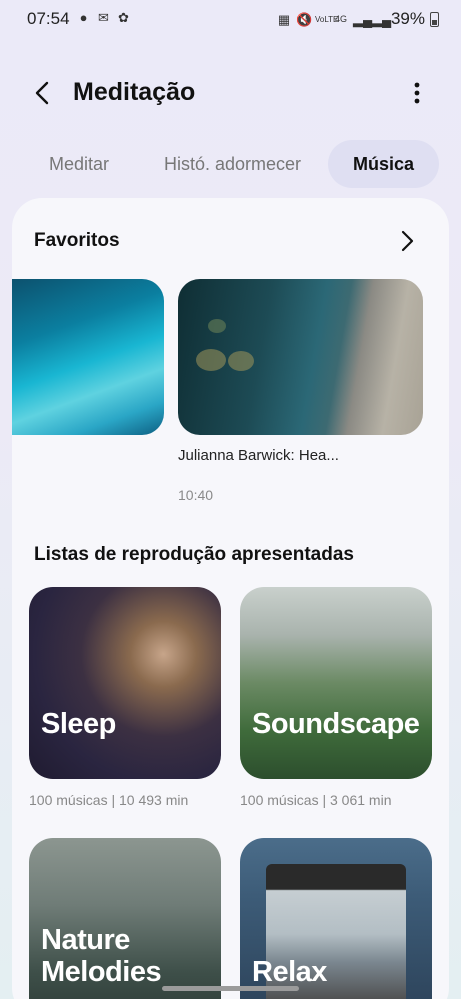  Describe the element at coordinates (123, 17) in the screenshot. I see `pinwheel-icon: ✿` at that location.